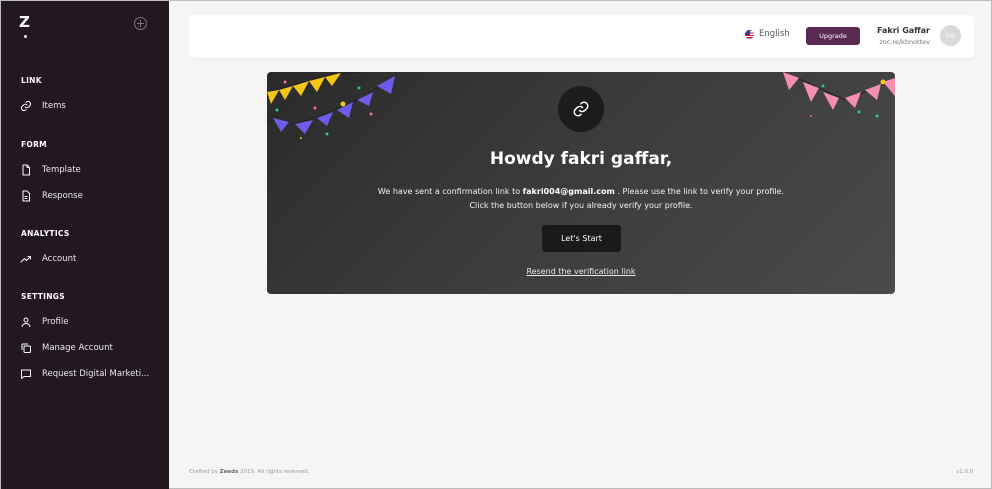 The height and width of the screenshot is (489, 992). Describe the element at coordinates (43, 296) in the screenshot. I see `section-title-settings: SETTINGS` at that location.